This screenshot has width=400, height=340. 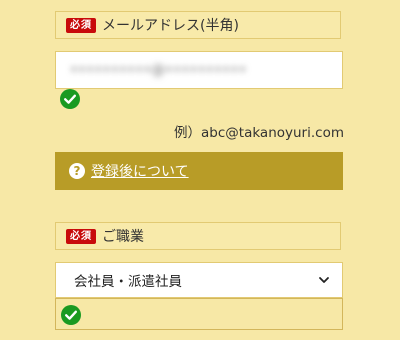 What do you see at coordinates (128, 282) in the screenshot?
I see `occupation-selected-value: 会社員・派遣社員` at bounding box center [128, 282].